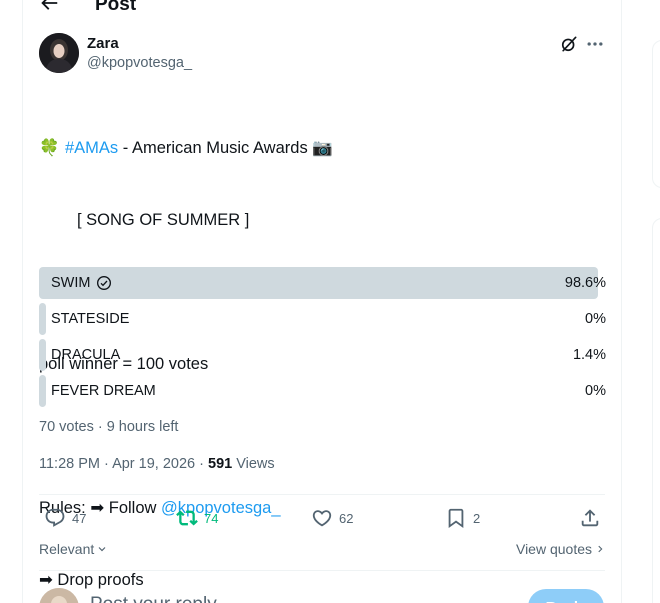  Describe the element at coordinates (55, 517) in the screenshot. I see `reply-icon` at that location.